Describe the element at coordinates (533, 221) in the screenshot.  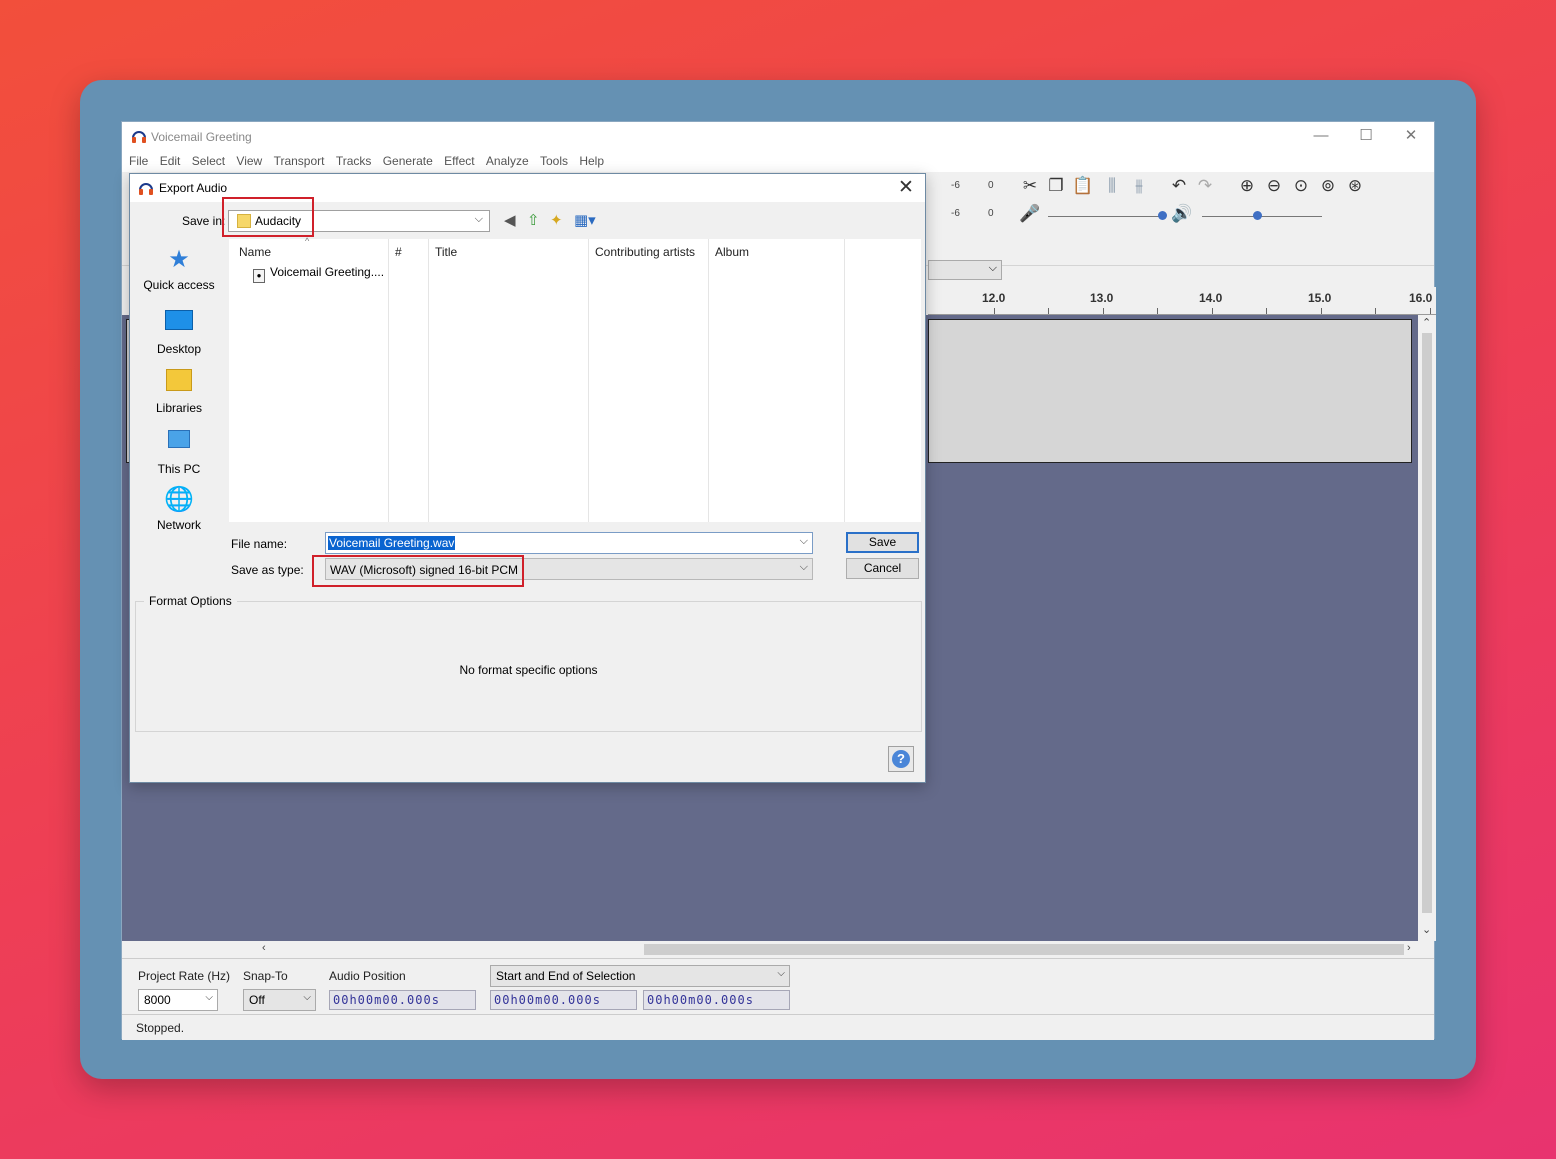
I see `up-folder-icon: ⇧` at that location.